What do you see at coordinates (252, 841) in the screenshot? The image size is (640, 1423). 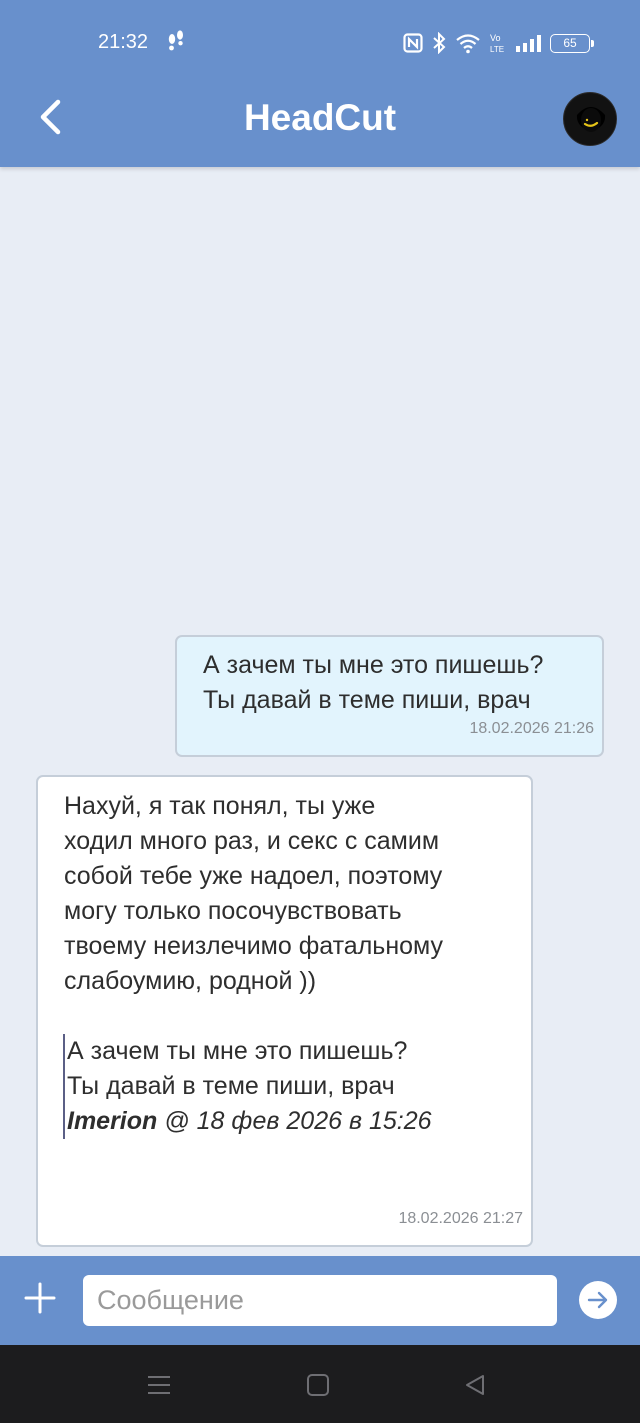 I see `message-text: ходил много раз, и секс с самим` at bounding box center [252, 841].